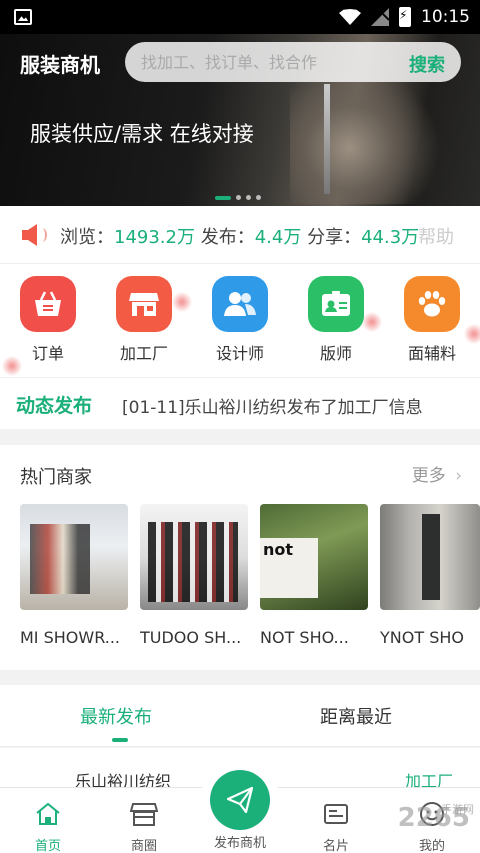  I want to click on merchant-card: YNOT SHO, so click(430, 575).